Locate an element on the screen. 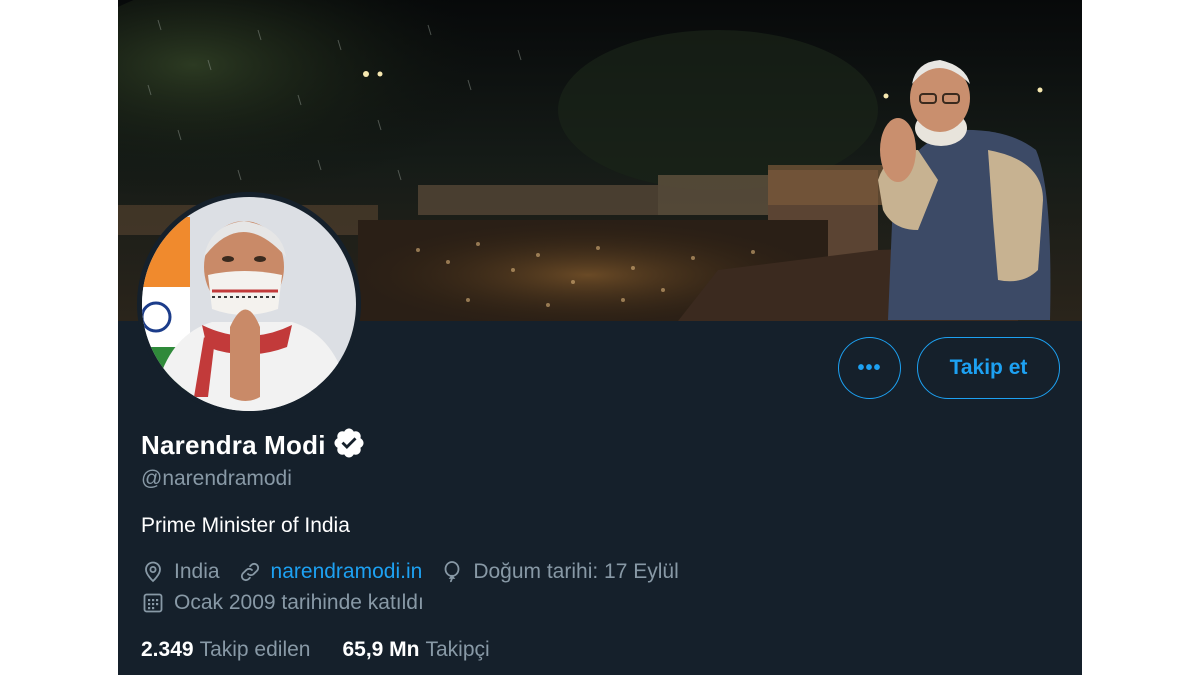 This screenshot has width=1200, height=675. followers-label: Takipçi is located at coordinates (457, 649).